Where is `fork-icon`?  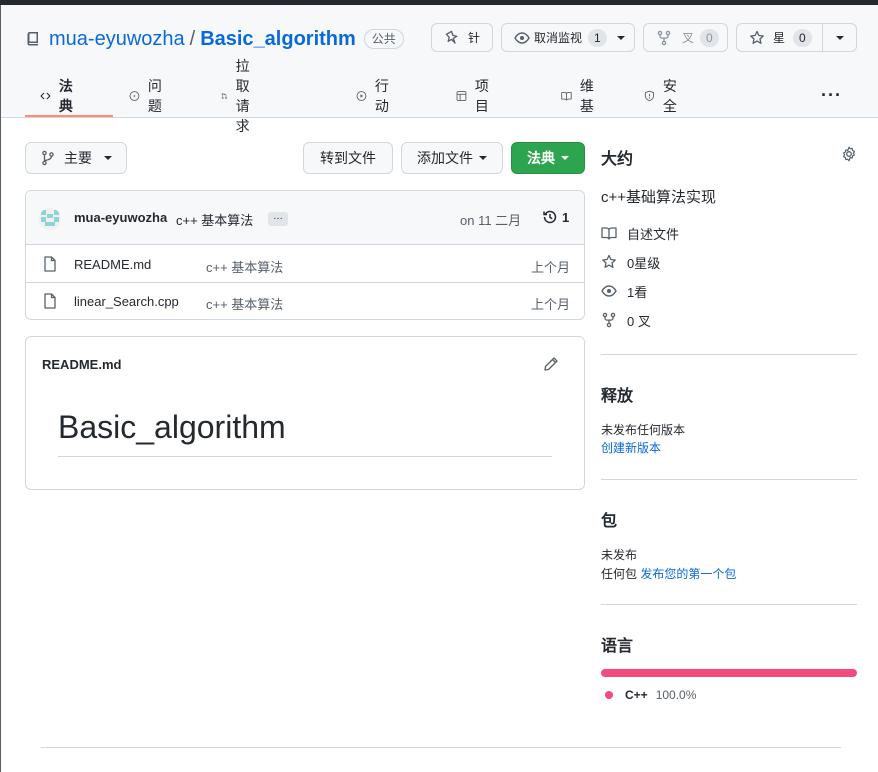 fork-icon is located at coordinates (609, 320).